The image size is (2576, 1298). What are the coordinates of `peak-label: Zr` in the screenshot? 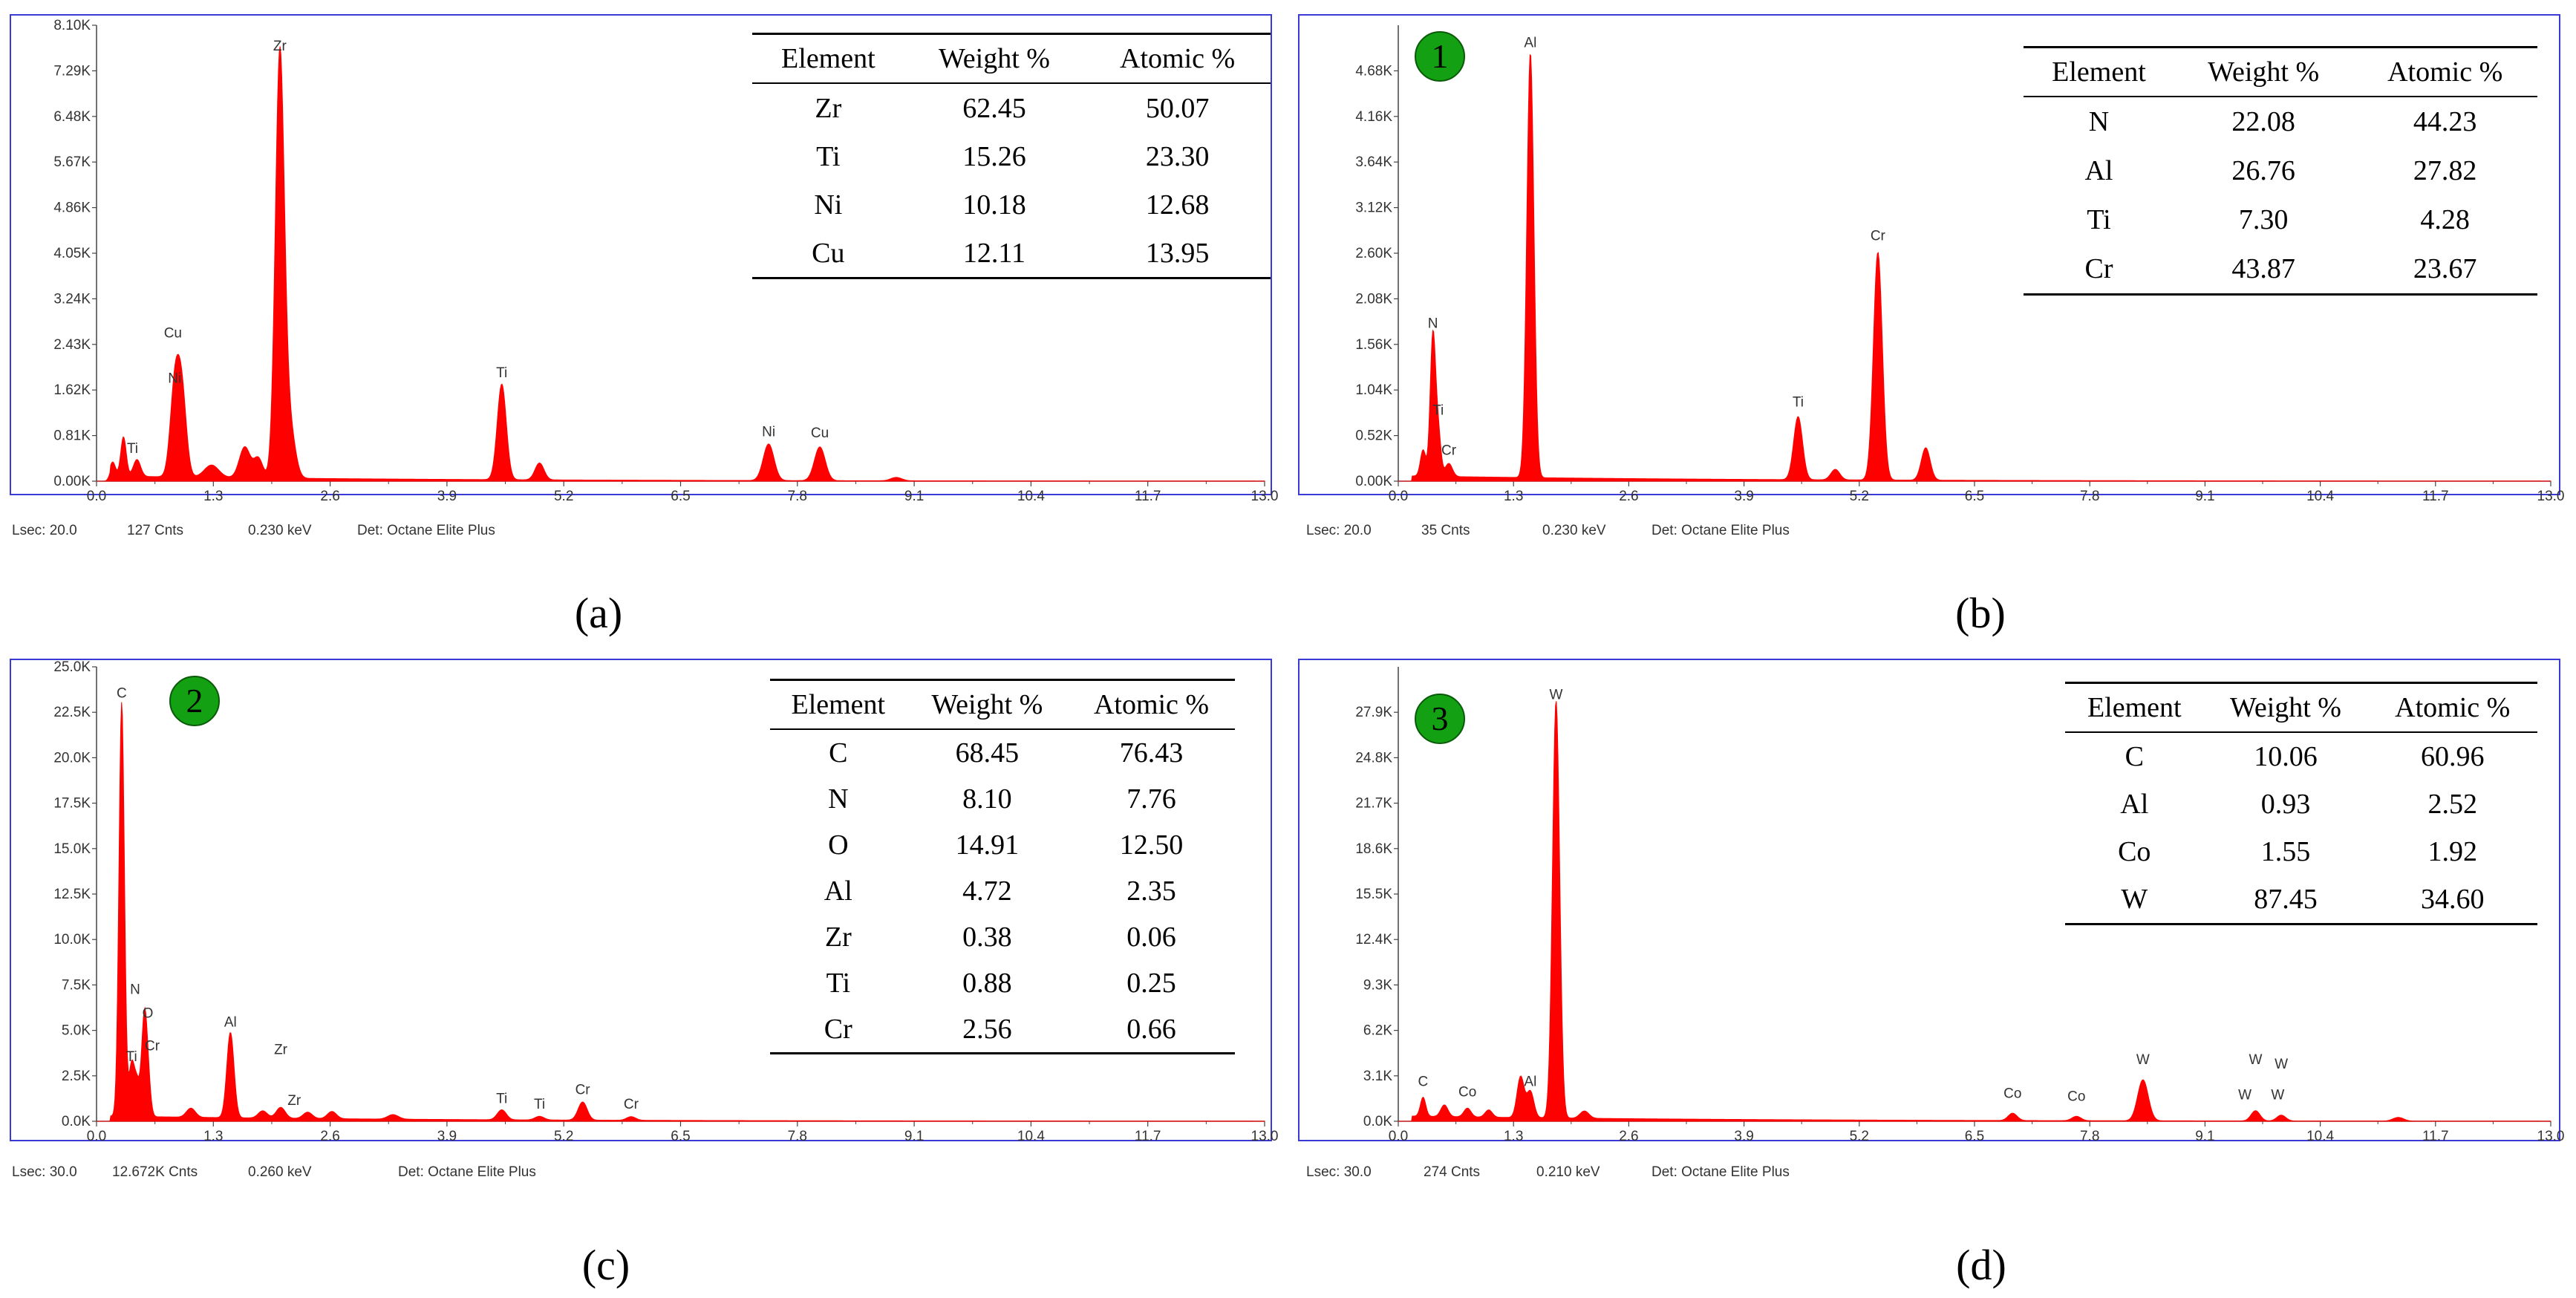 It's located at (280, 46).